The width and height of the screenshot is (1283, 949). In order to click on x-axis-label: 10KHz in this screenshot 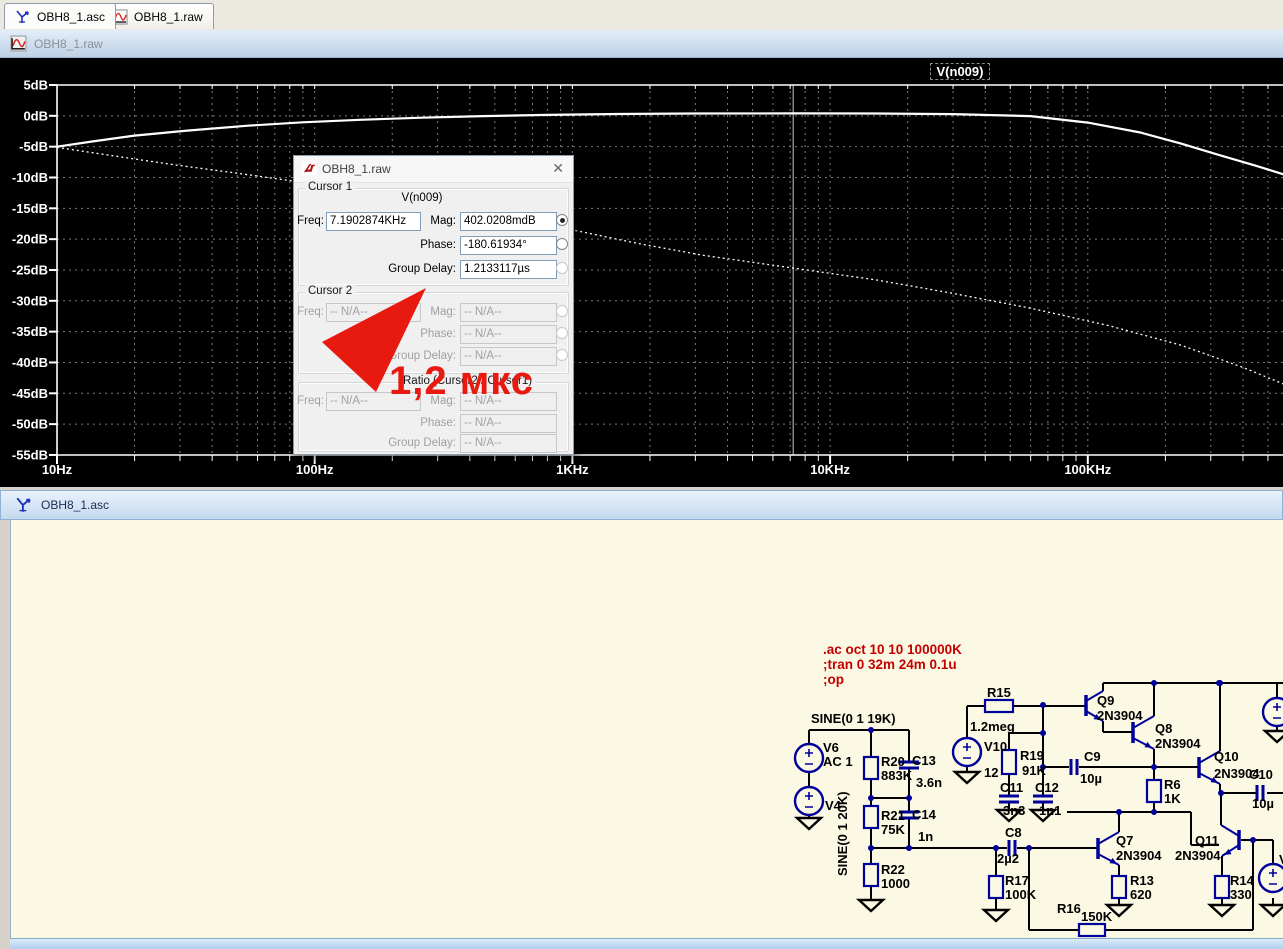, I will do `click(830, 469)`.